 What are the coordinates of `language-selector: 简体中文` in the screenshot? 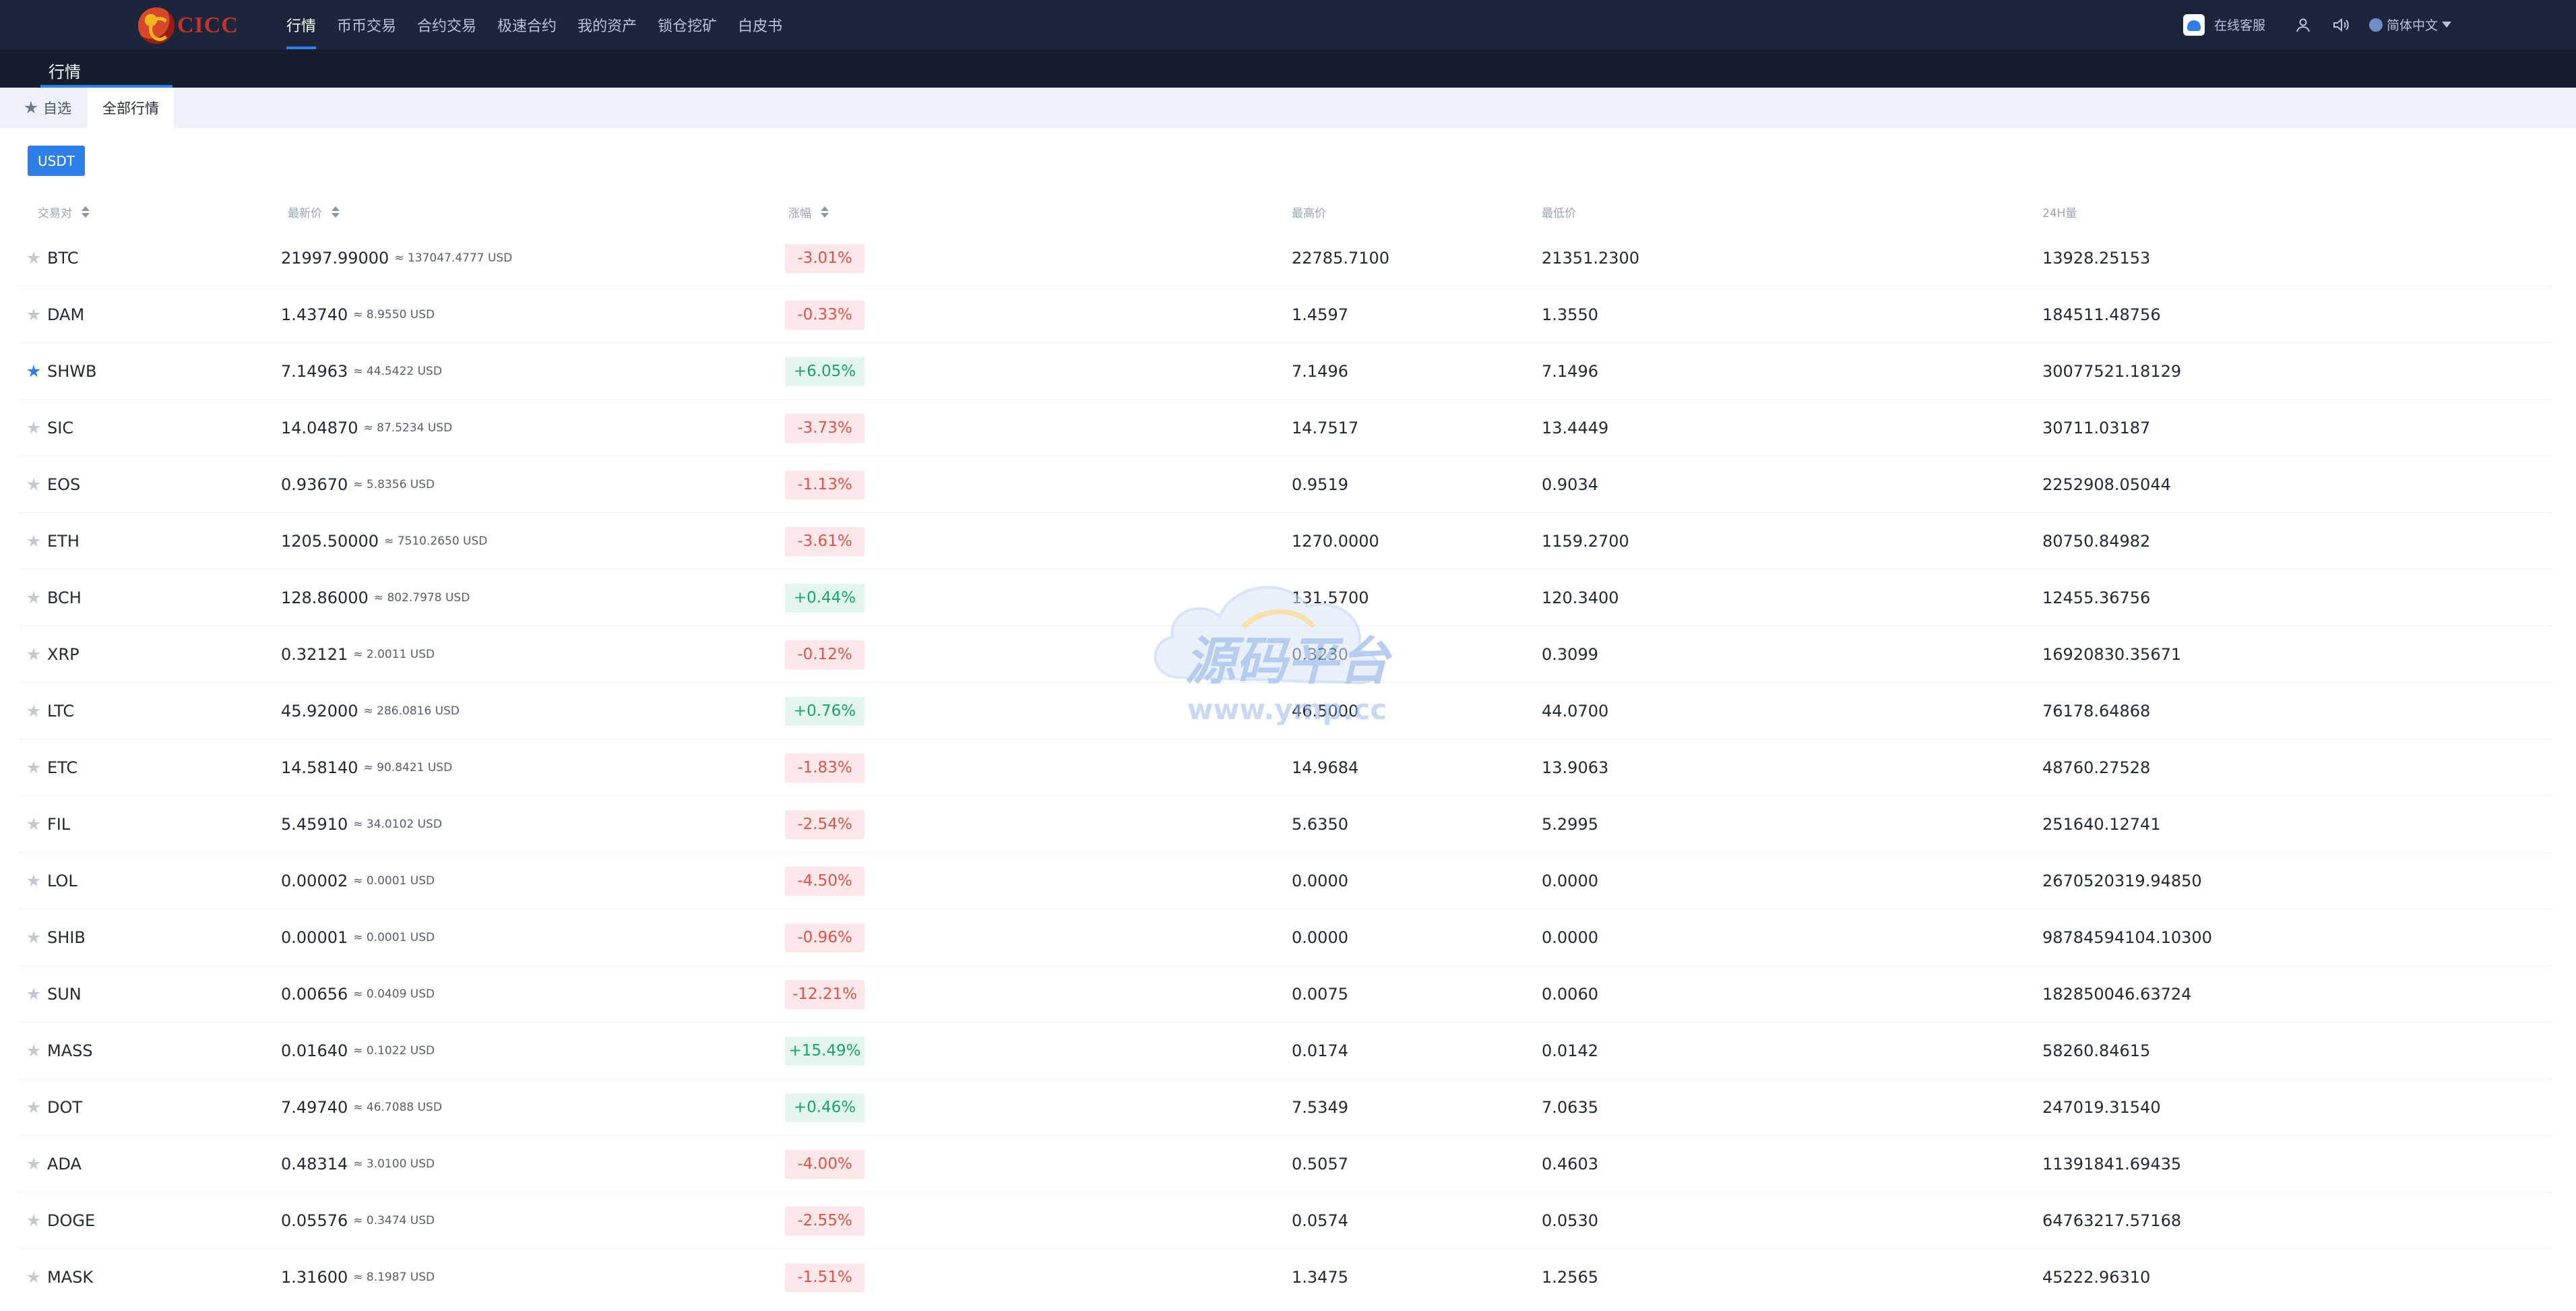 It's located at (2409, 25).